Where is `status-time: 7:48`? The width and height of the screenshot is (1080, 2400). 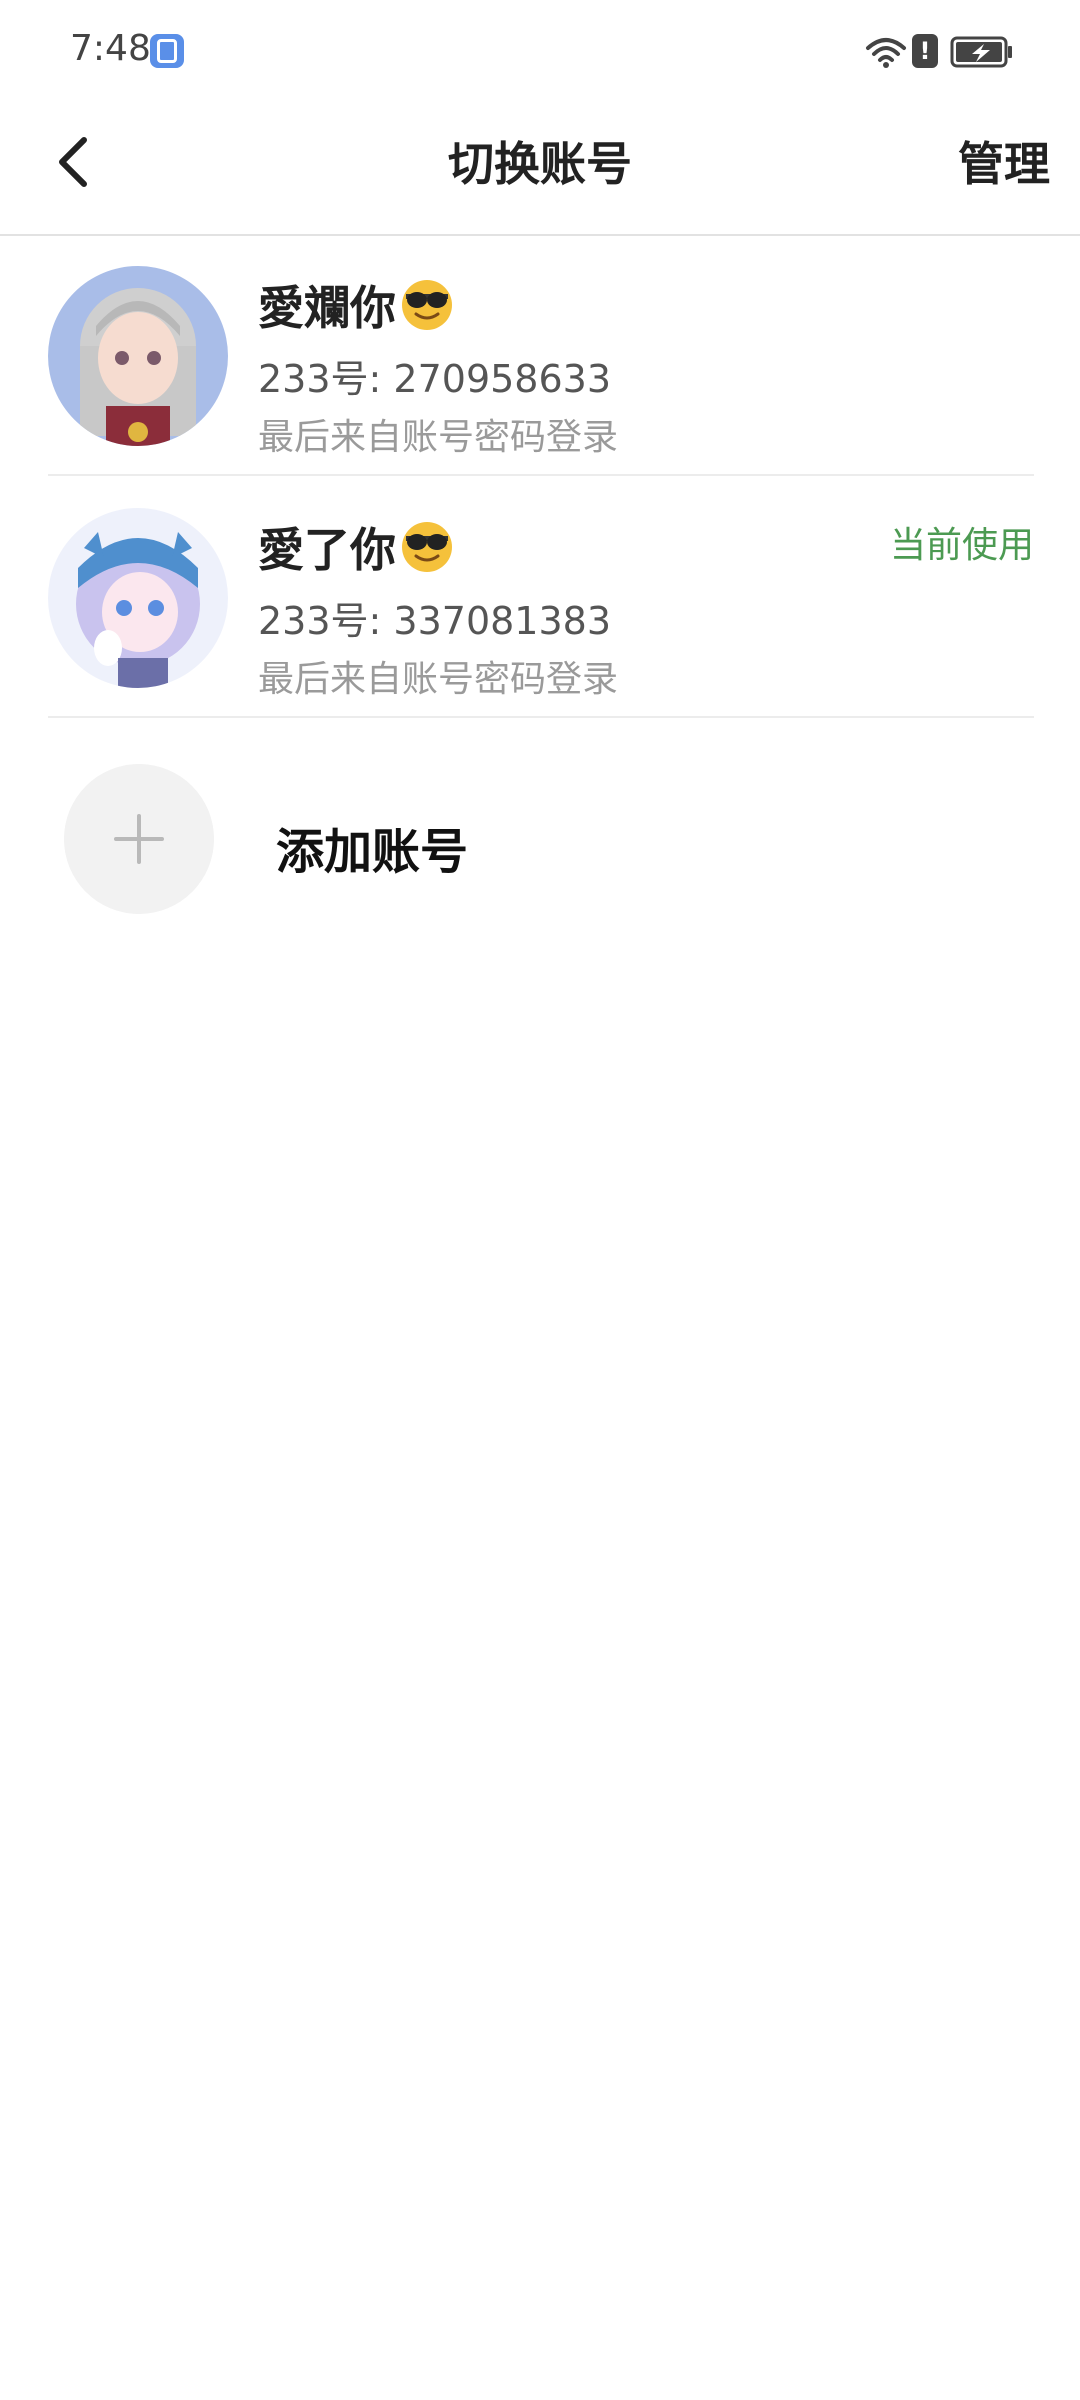
status-time: 7:48 is located at coordinates (110, 48).